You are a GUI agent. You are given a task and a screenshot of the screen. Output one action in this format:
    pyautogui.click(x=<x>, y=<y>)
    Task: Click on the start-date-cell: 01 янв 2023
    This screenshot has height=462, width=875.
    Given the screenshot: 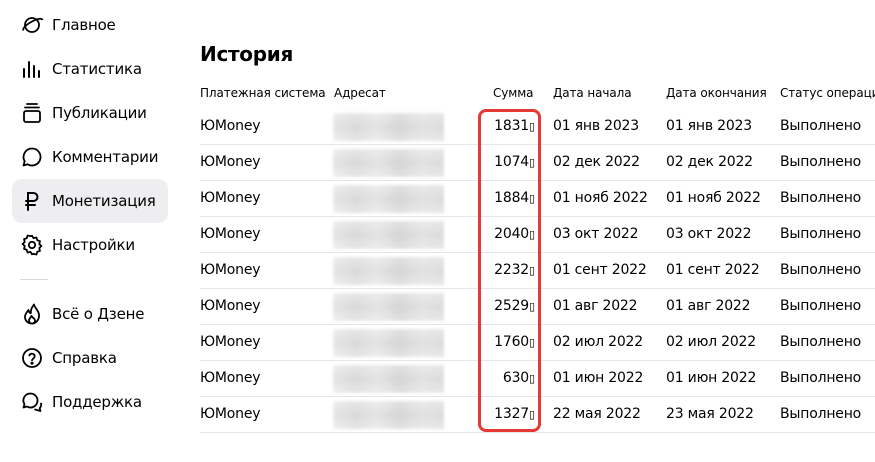 What is the action you would take?
    pyautogui.click(x=596, y=126)
    